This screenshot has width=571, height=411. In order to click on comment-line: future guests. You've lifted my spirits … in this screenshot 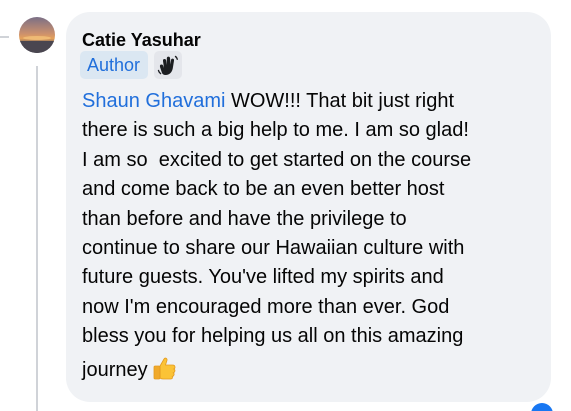, I will do `click(263, 277)`.